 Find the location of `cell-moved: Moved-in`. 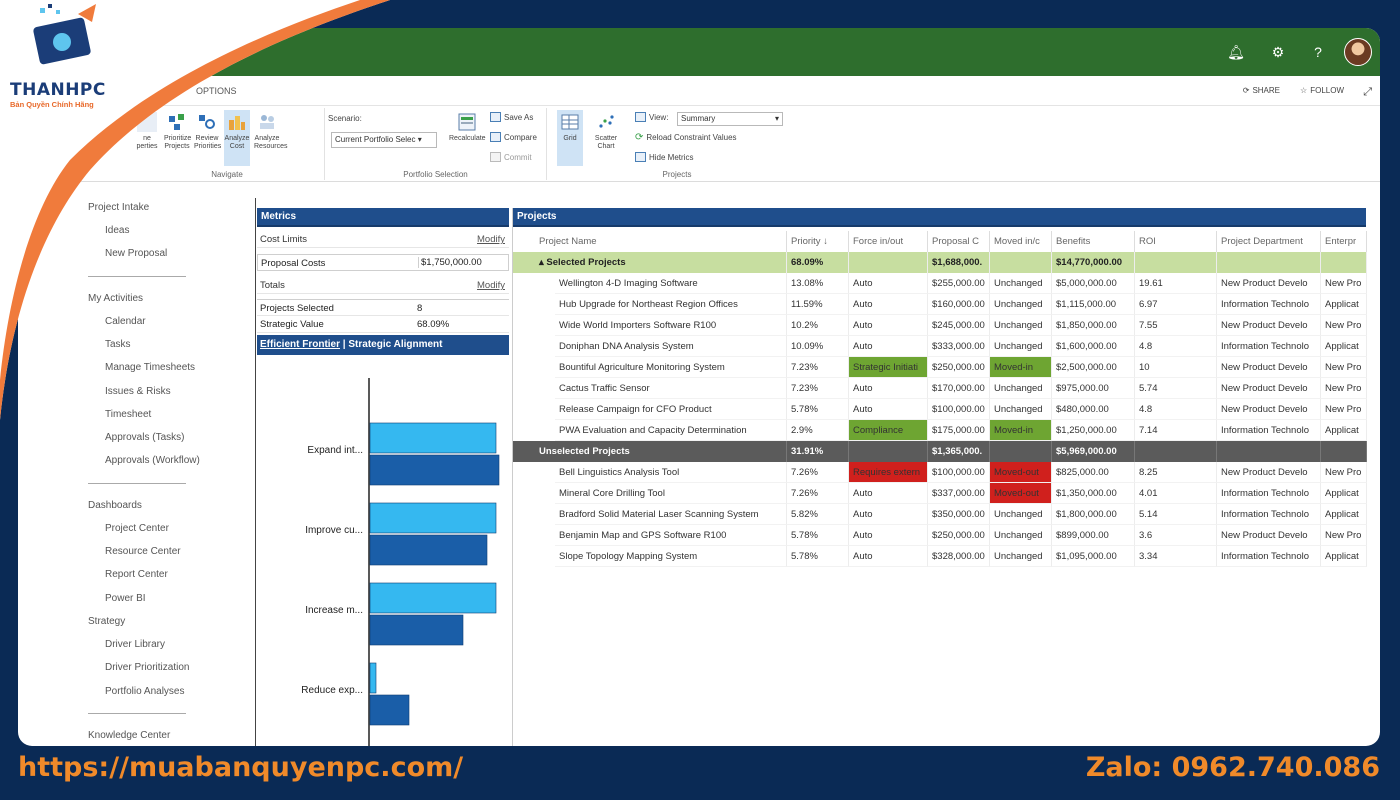

cell-moved: Moved-in is located at coordinates (1021, 367).